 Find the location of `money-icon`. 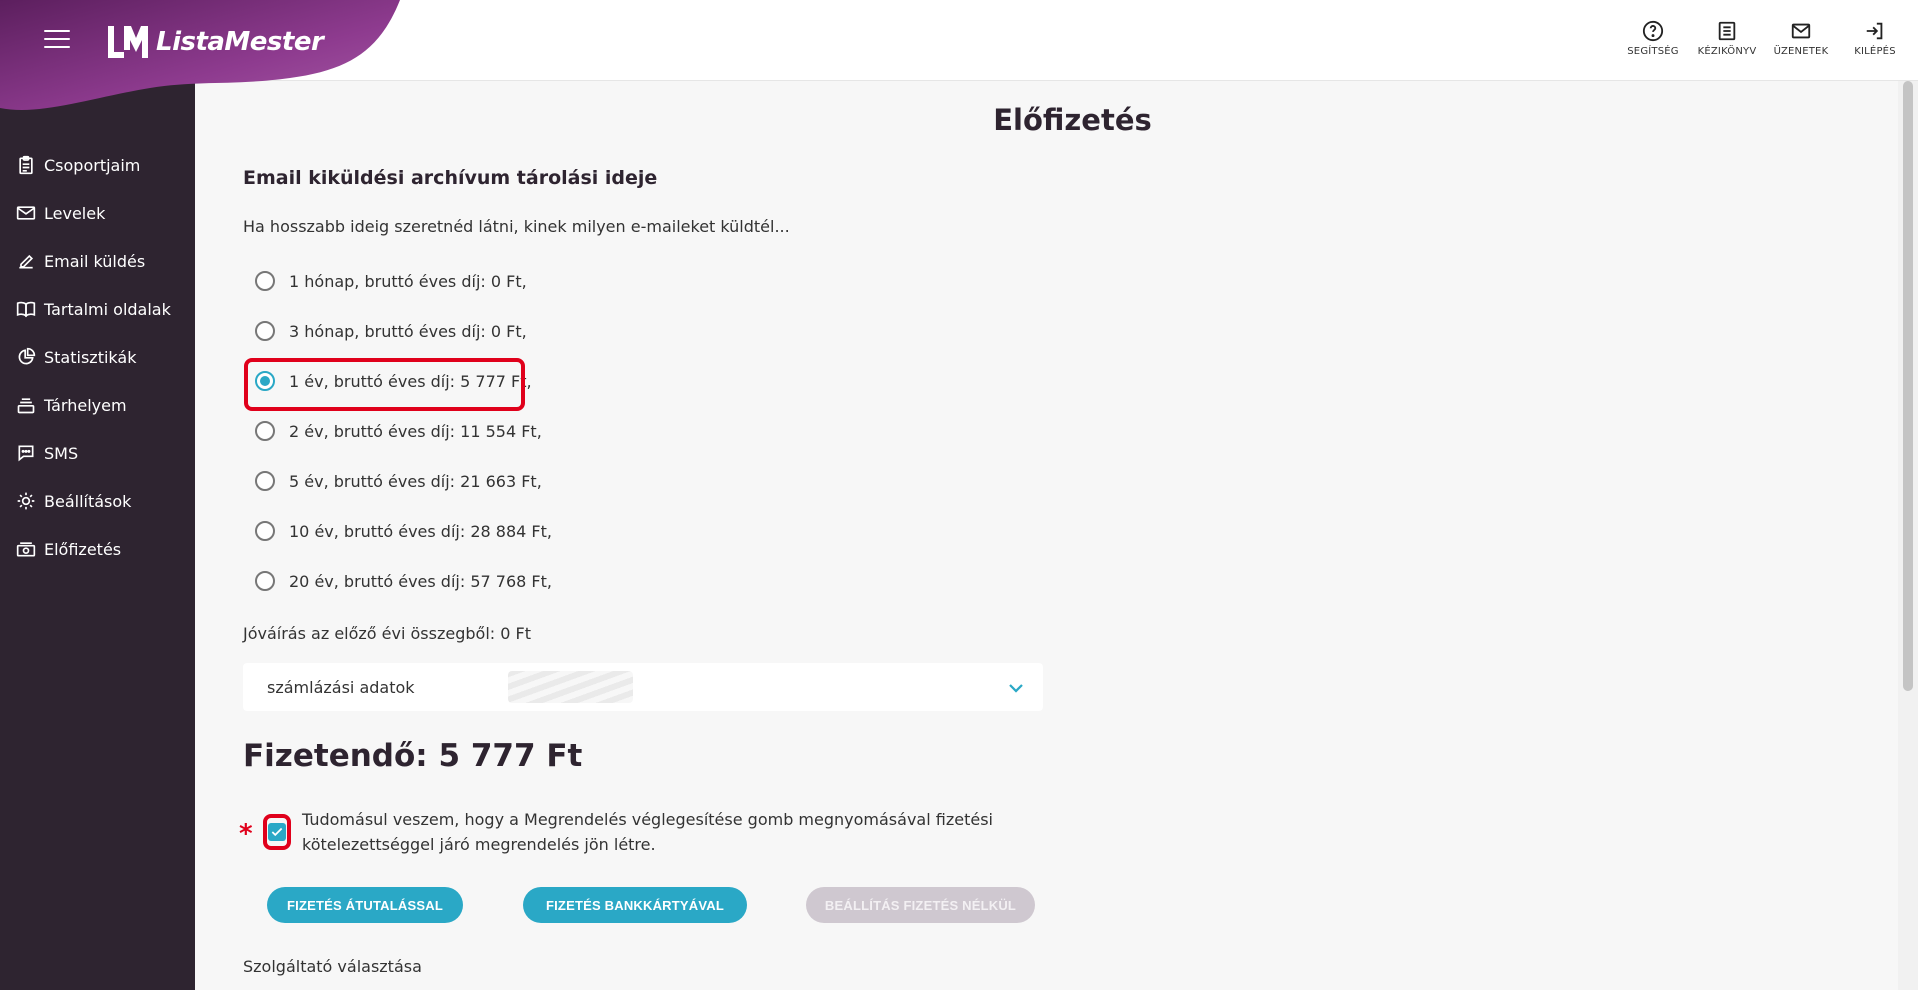

money-icon is located at coordinates (26, 549).